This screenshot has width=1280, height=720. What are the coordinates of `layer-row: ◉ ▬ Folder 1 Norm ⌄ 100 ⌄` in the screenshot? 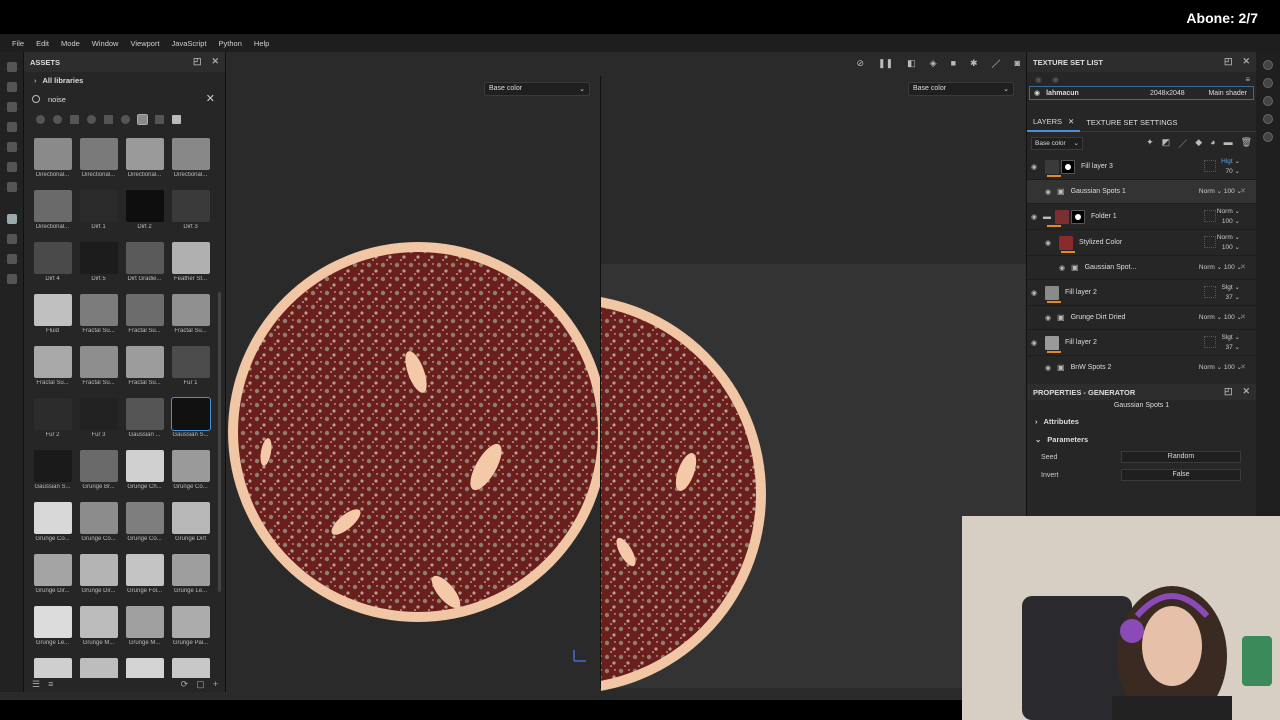 It's located at (1141, 217).